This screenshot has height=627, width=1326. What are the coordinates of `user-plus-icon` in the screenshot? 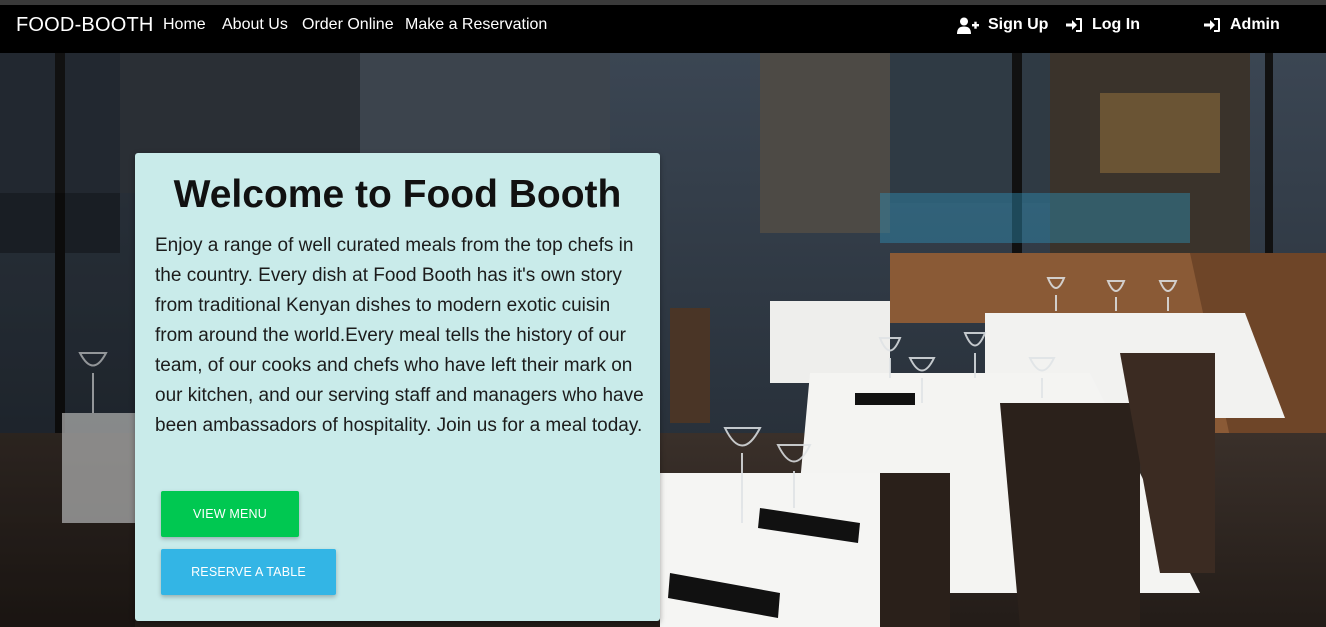 It's located at (968, 25).